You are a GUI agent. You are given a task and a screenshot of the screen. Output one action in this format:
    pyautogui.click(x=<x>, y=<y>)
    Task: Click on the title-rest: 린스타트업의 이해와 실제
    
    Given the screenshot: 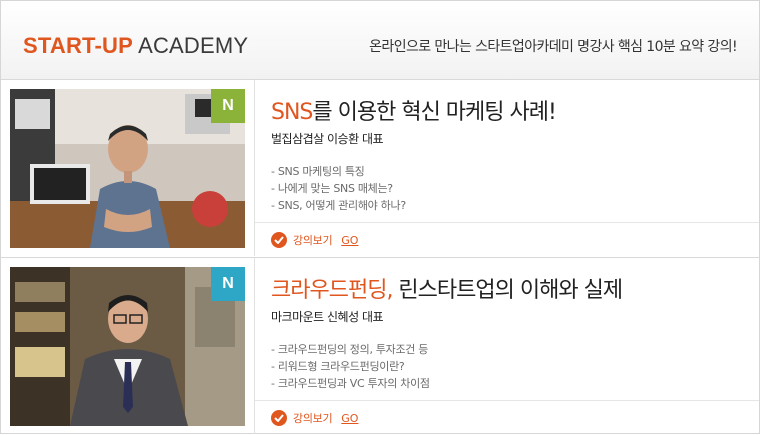 What is the action you would take?
    pyautogui.click(x=507, y=290)
    